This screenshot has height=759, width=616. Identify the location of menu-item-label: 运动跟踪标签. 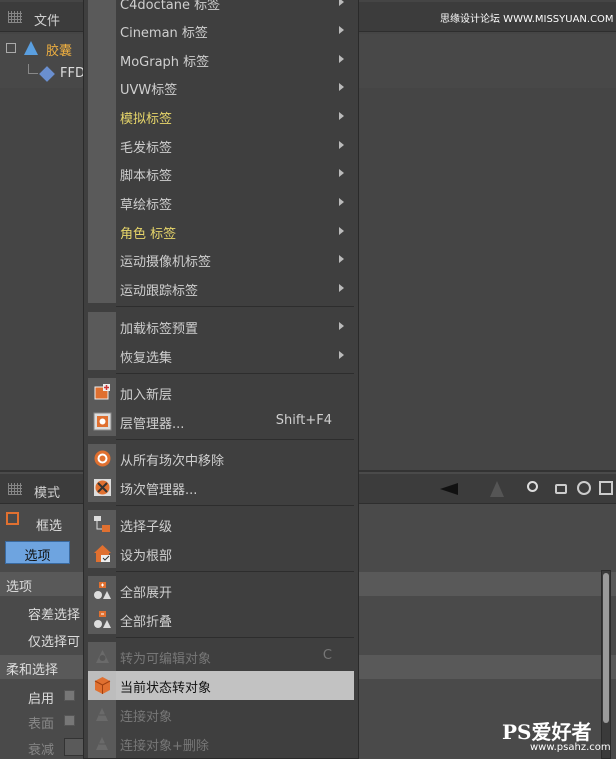
(159, 291).